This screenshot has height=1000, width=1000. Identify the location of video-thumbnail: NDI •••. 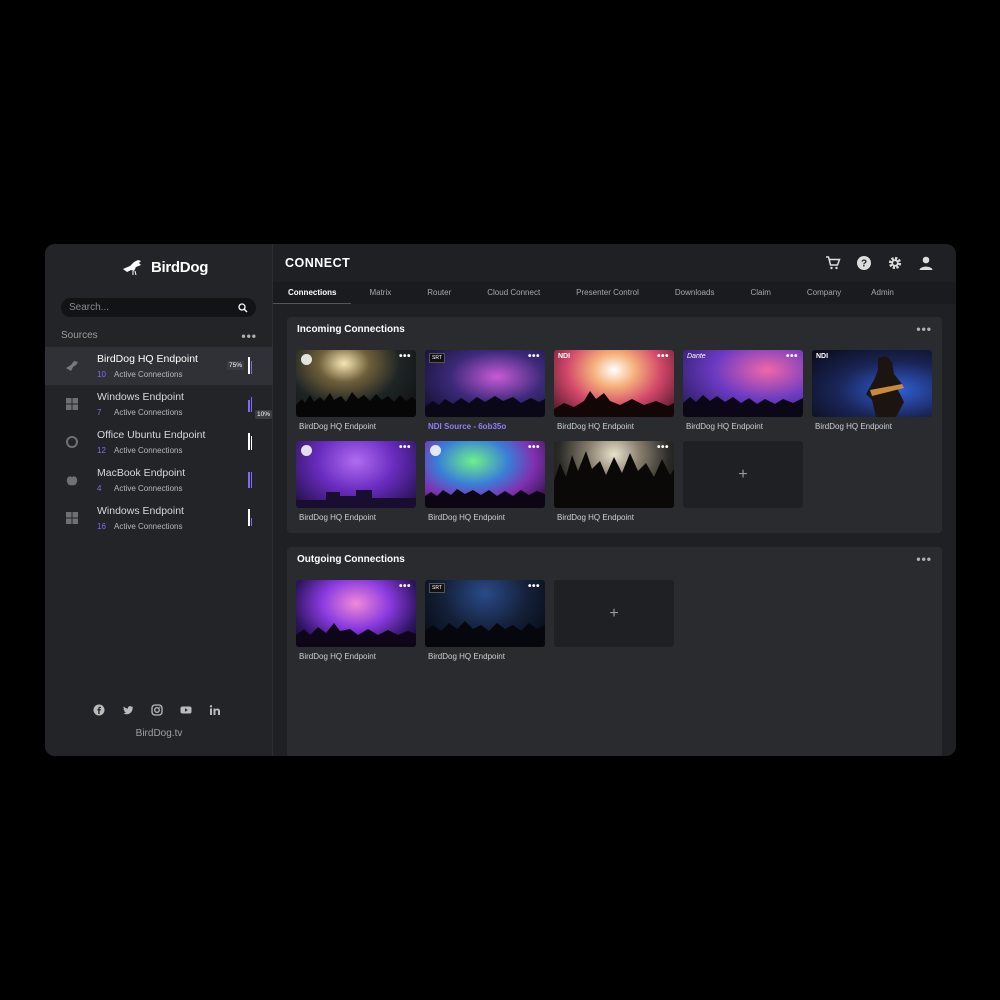
(614, 383).